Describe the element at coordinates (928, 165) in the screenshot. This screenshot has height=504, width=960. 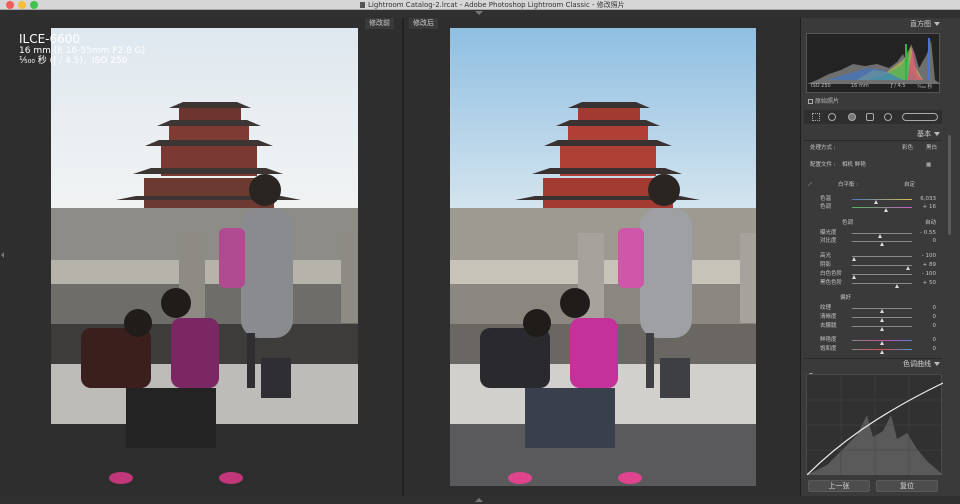
I see `profile-browser-icon: ▦` at that location.